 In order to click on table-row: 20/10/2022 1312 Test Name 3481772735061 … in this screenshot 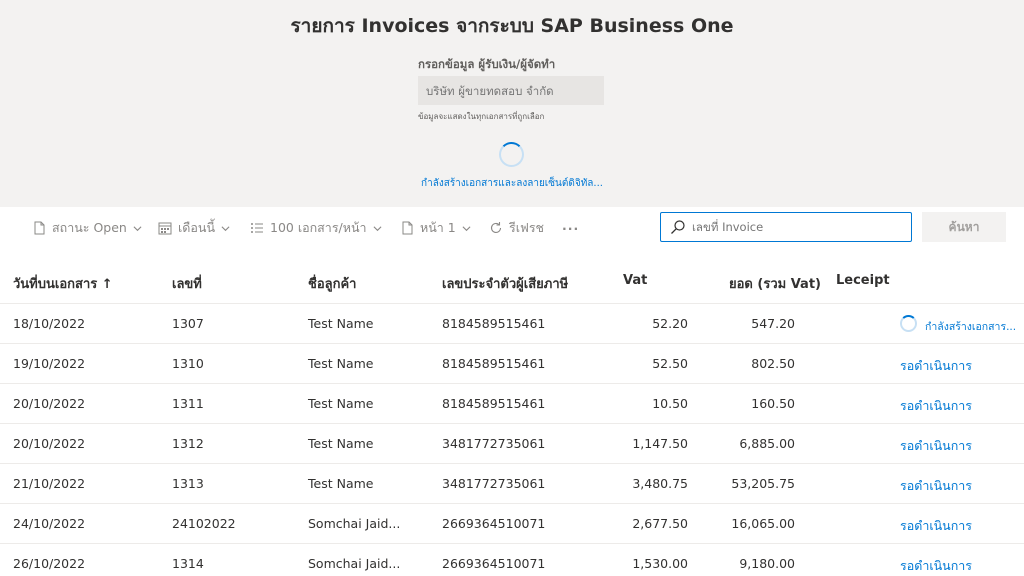, I will do `click(512, 444)`.